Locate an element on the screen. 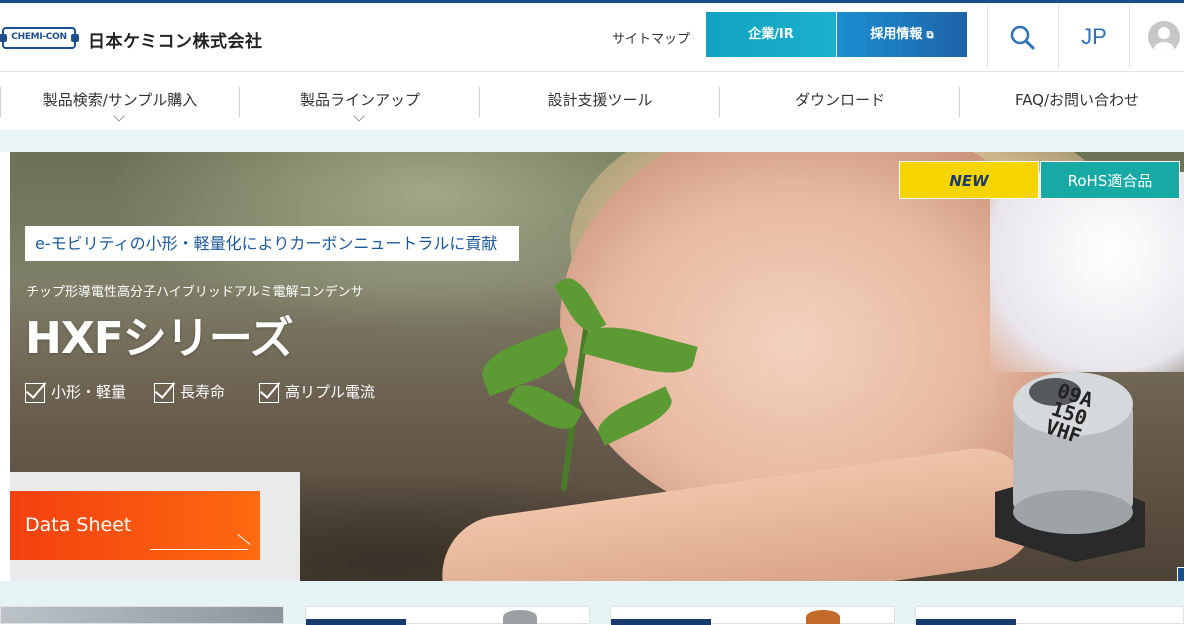  nav-item-label: 製品ラインアップ is located at coordinates (359, 100).